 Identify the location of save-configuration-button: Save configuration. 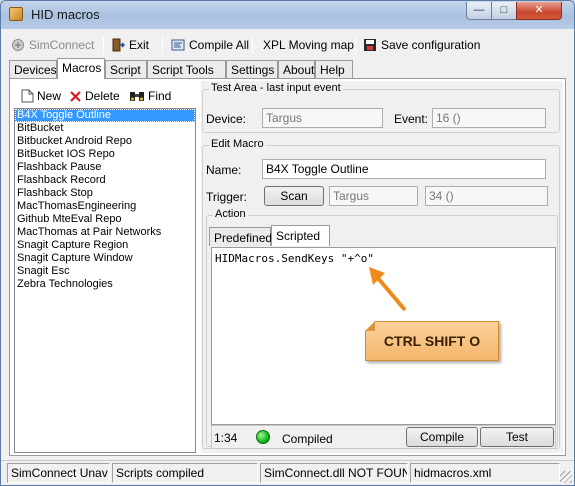
(421, 45).